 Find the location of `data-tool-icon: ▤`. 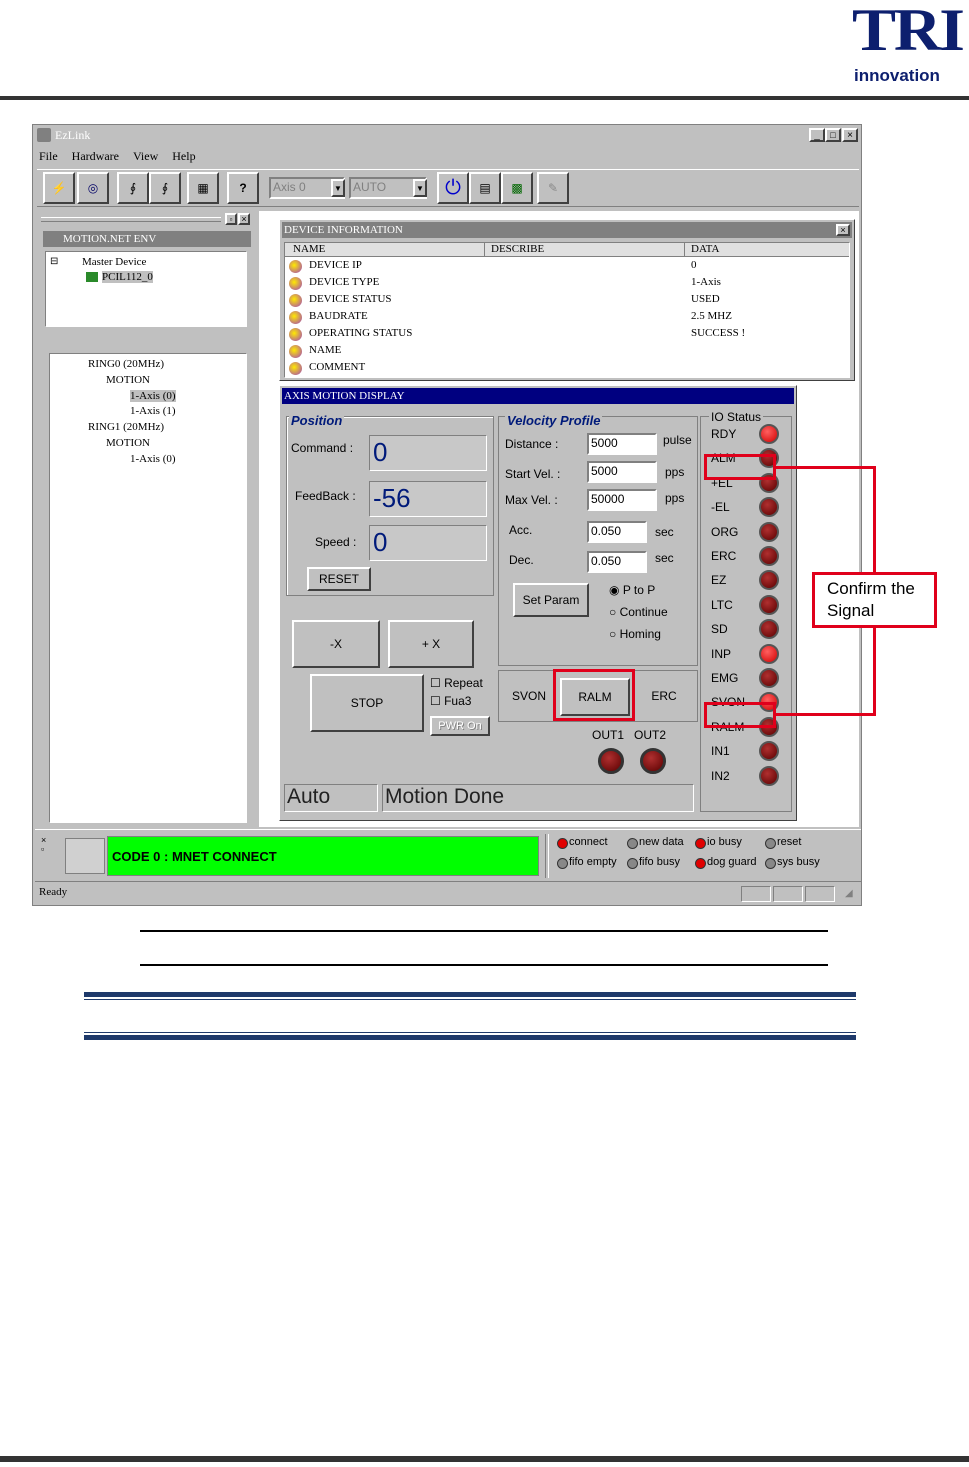

data-tool-icon: ▤ is located at coordinates (485, 188).